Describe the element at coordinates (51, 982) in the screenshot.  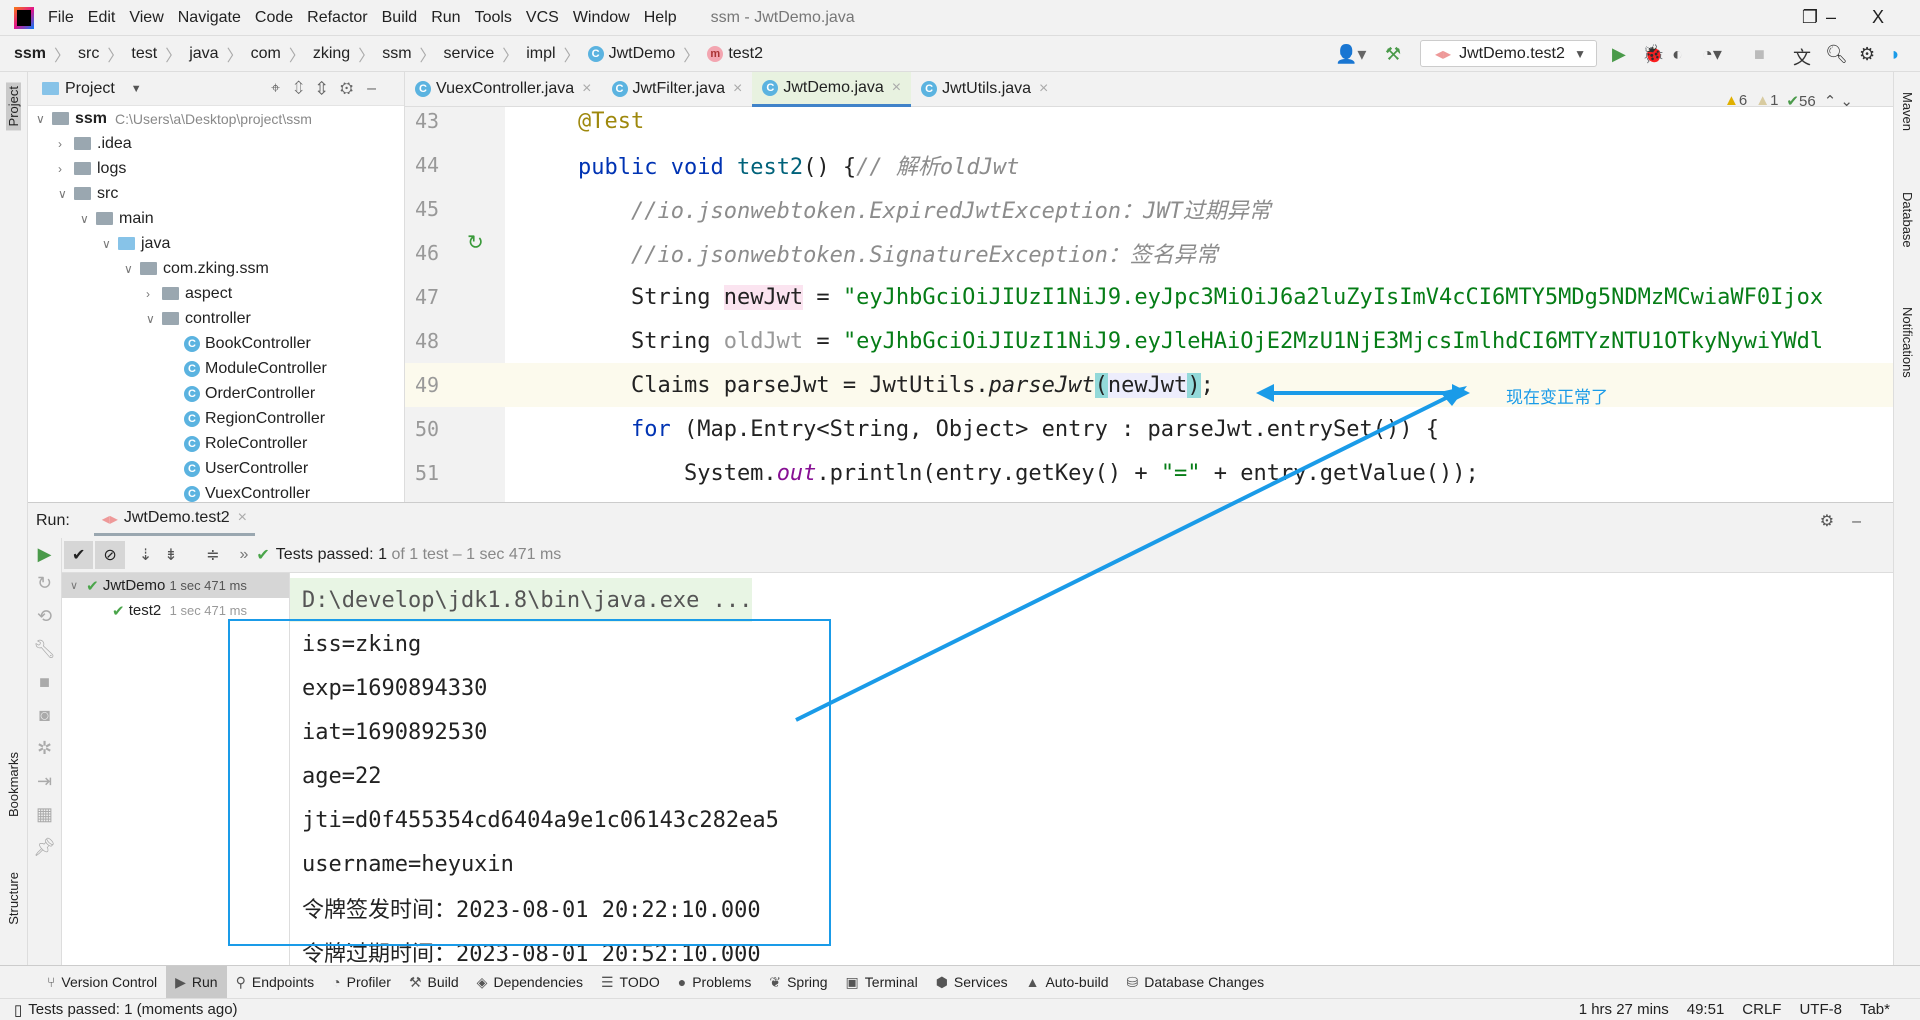
I see `version-control-icon: ⑂` at that location.